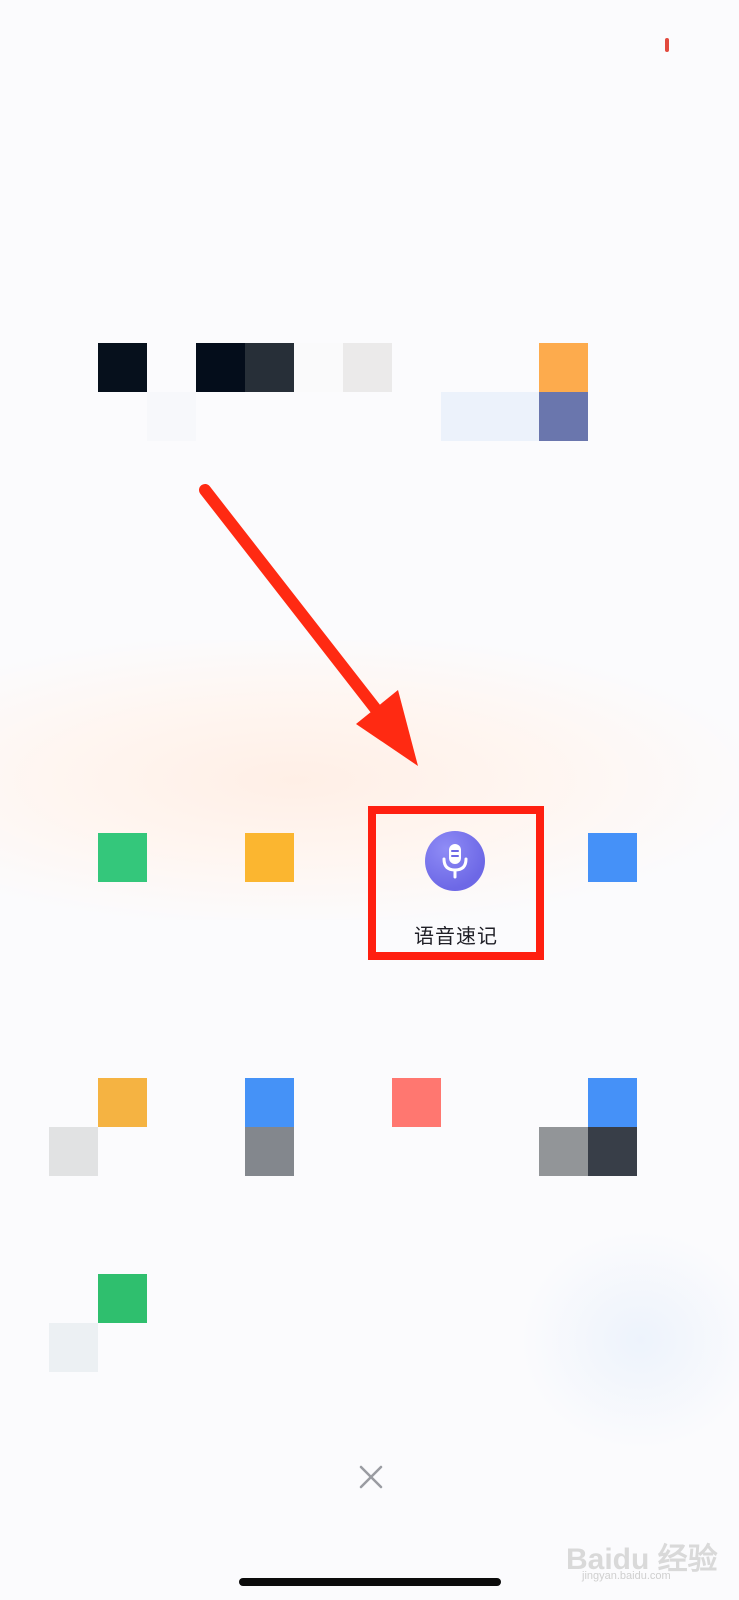 This screenshot has height=1600, width=739. What do you see at coordinates (626, 1576) in the screenshot?
I see `watermark-url: jingyan.baidu.com` at bounding box center [626, 1576].